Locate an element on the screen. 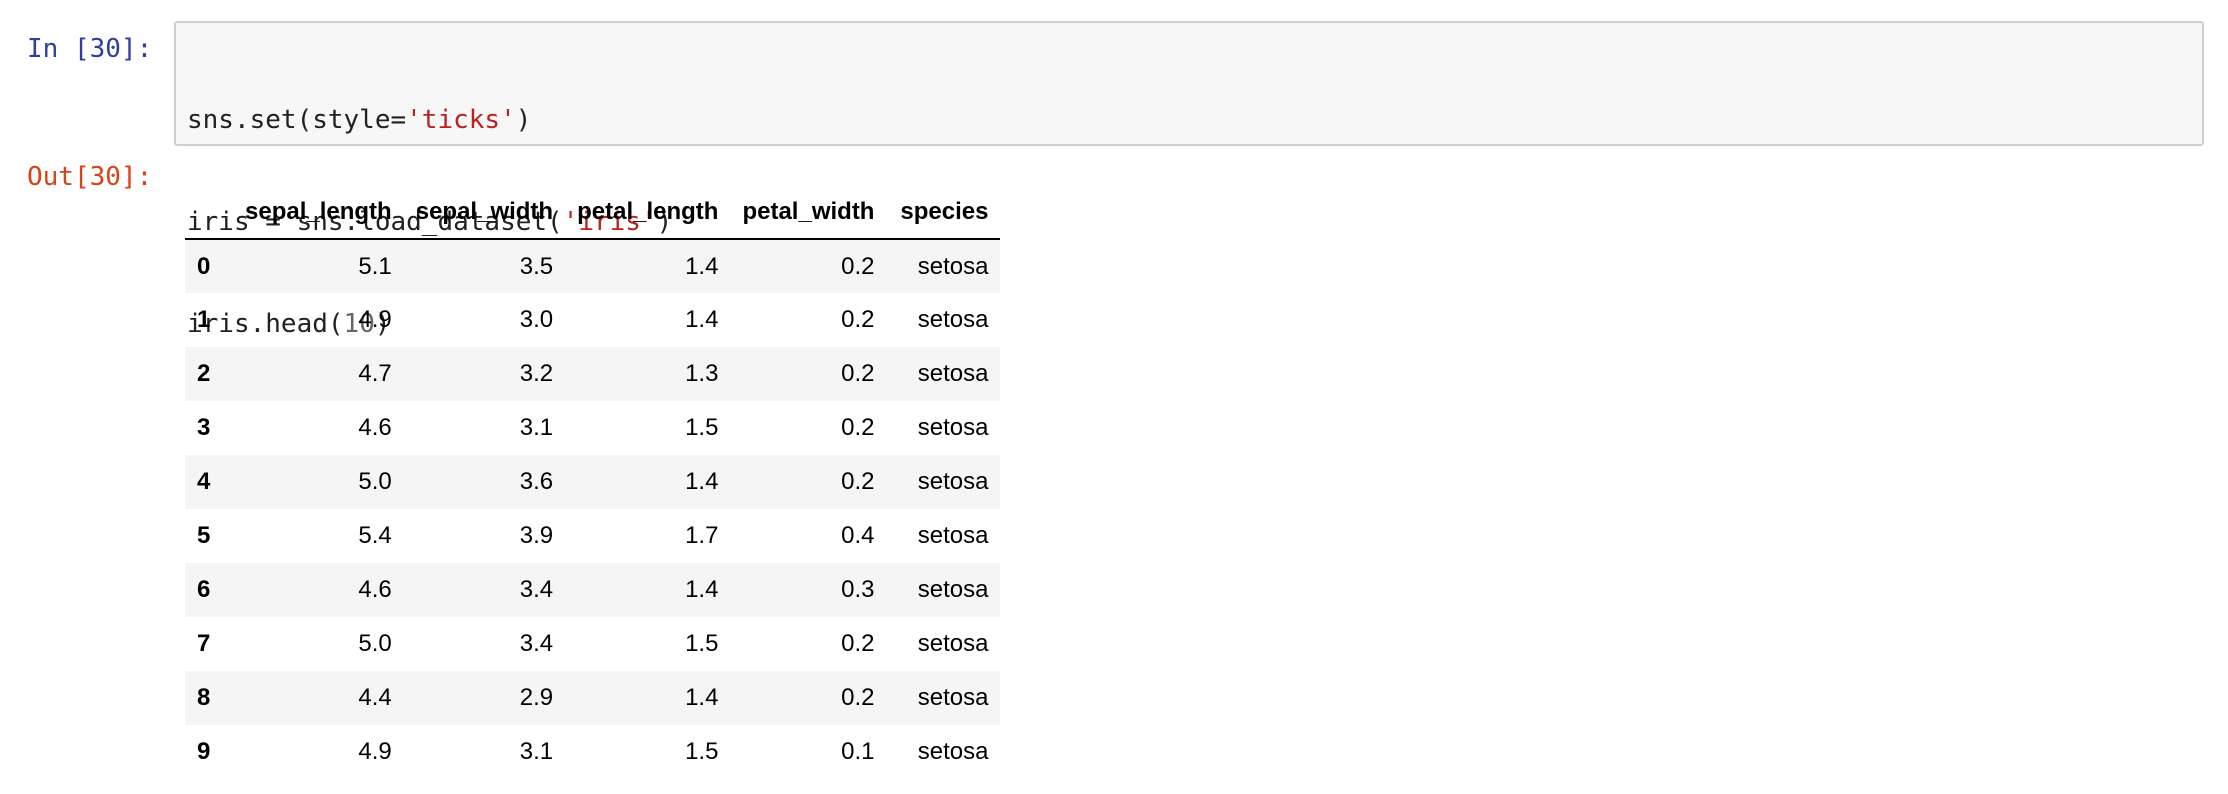 The height and width of the screenshot is (794, 2228). row-index: 3 is located at coordinates (204, 427).